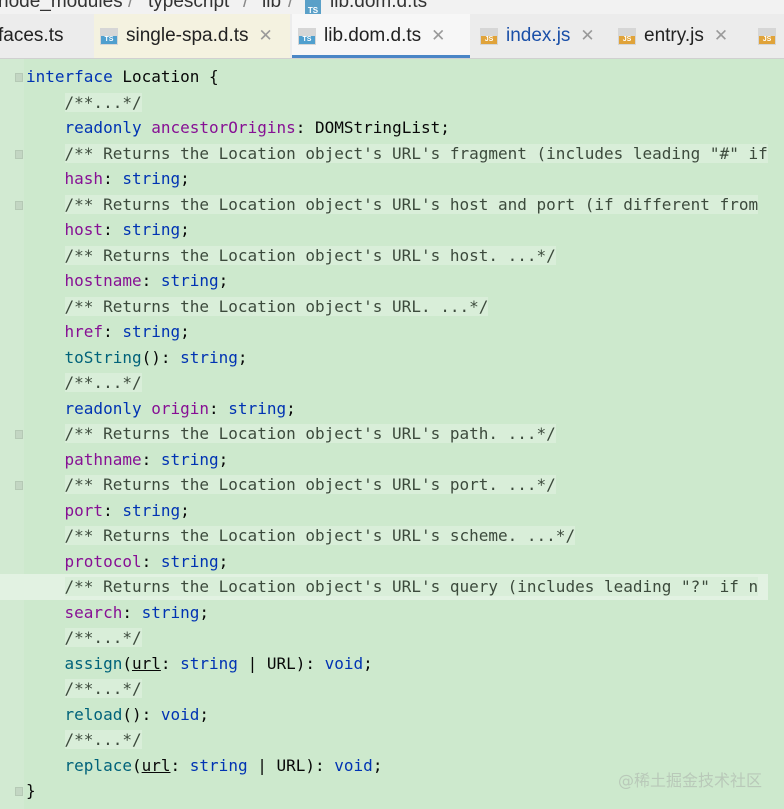 The image size is (784, 809). What do you see at coordinates (397, 77) in the screenshot?
I see `code-line: interface Location {` at bounding box center [397, 77].